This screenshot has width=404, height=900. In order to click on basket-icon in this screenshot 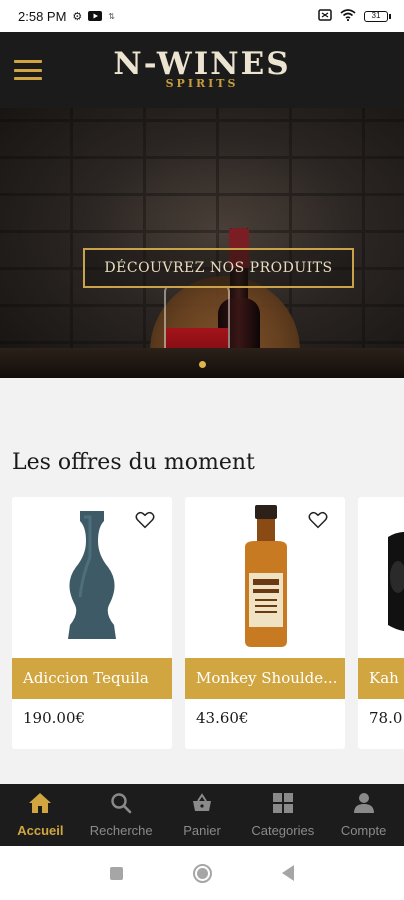, I will do `click(202, 805)`.